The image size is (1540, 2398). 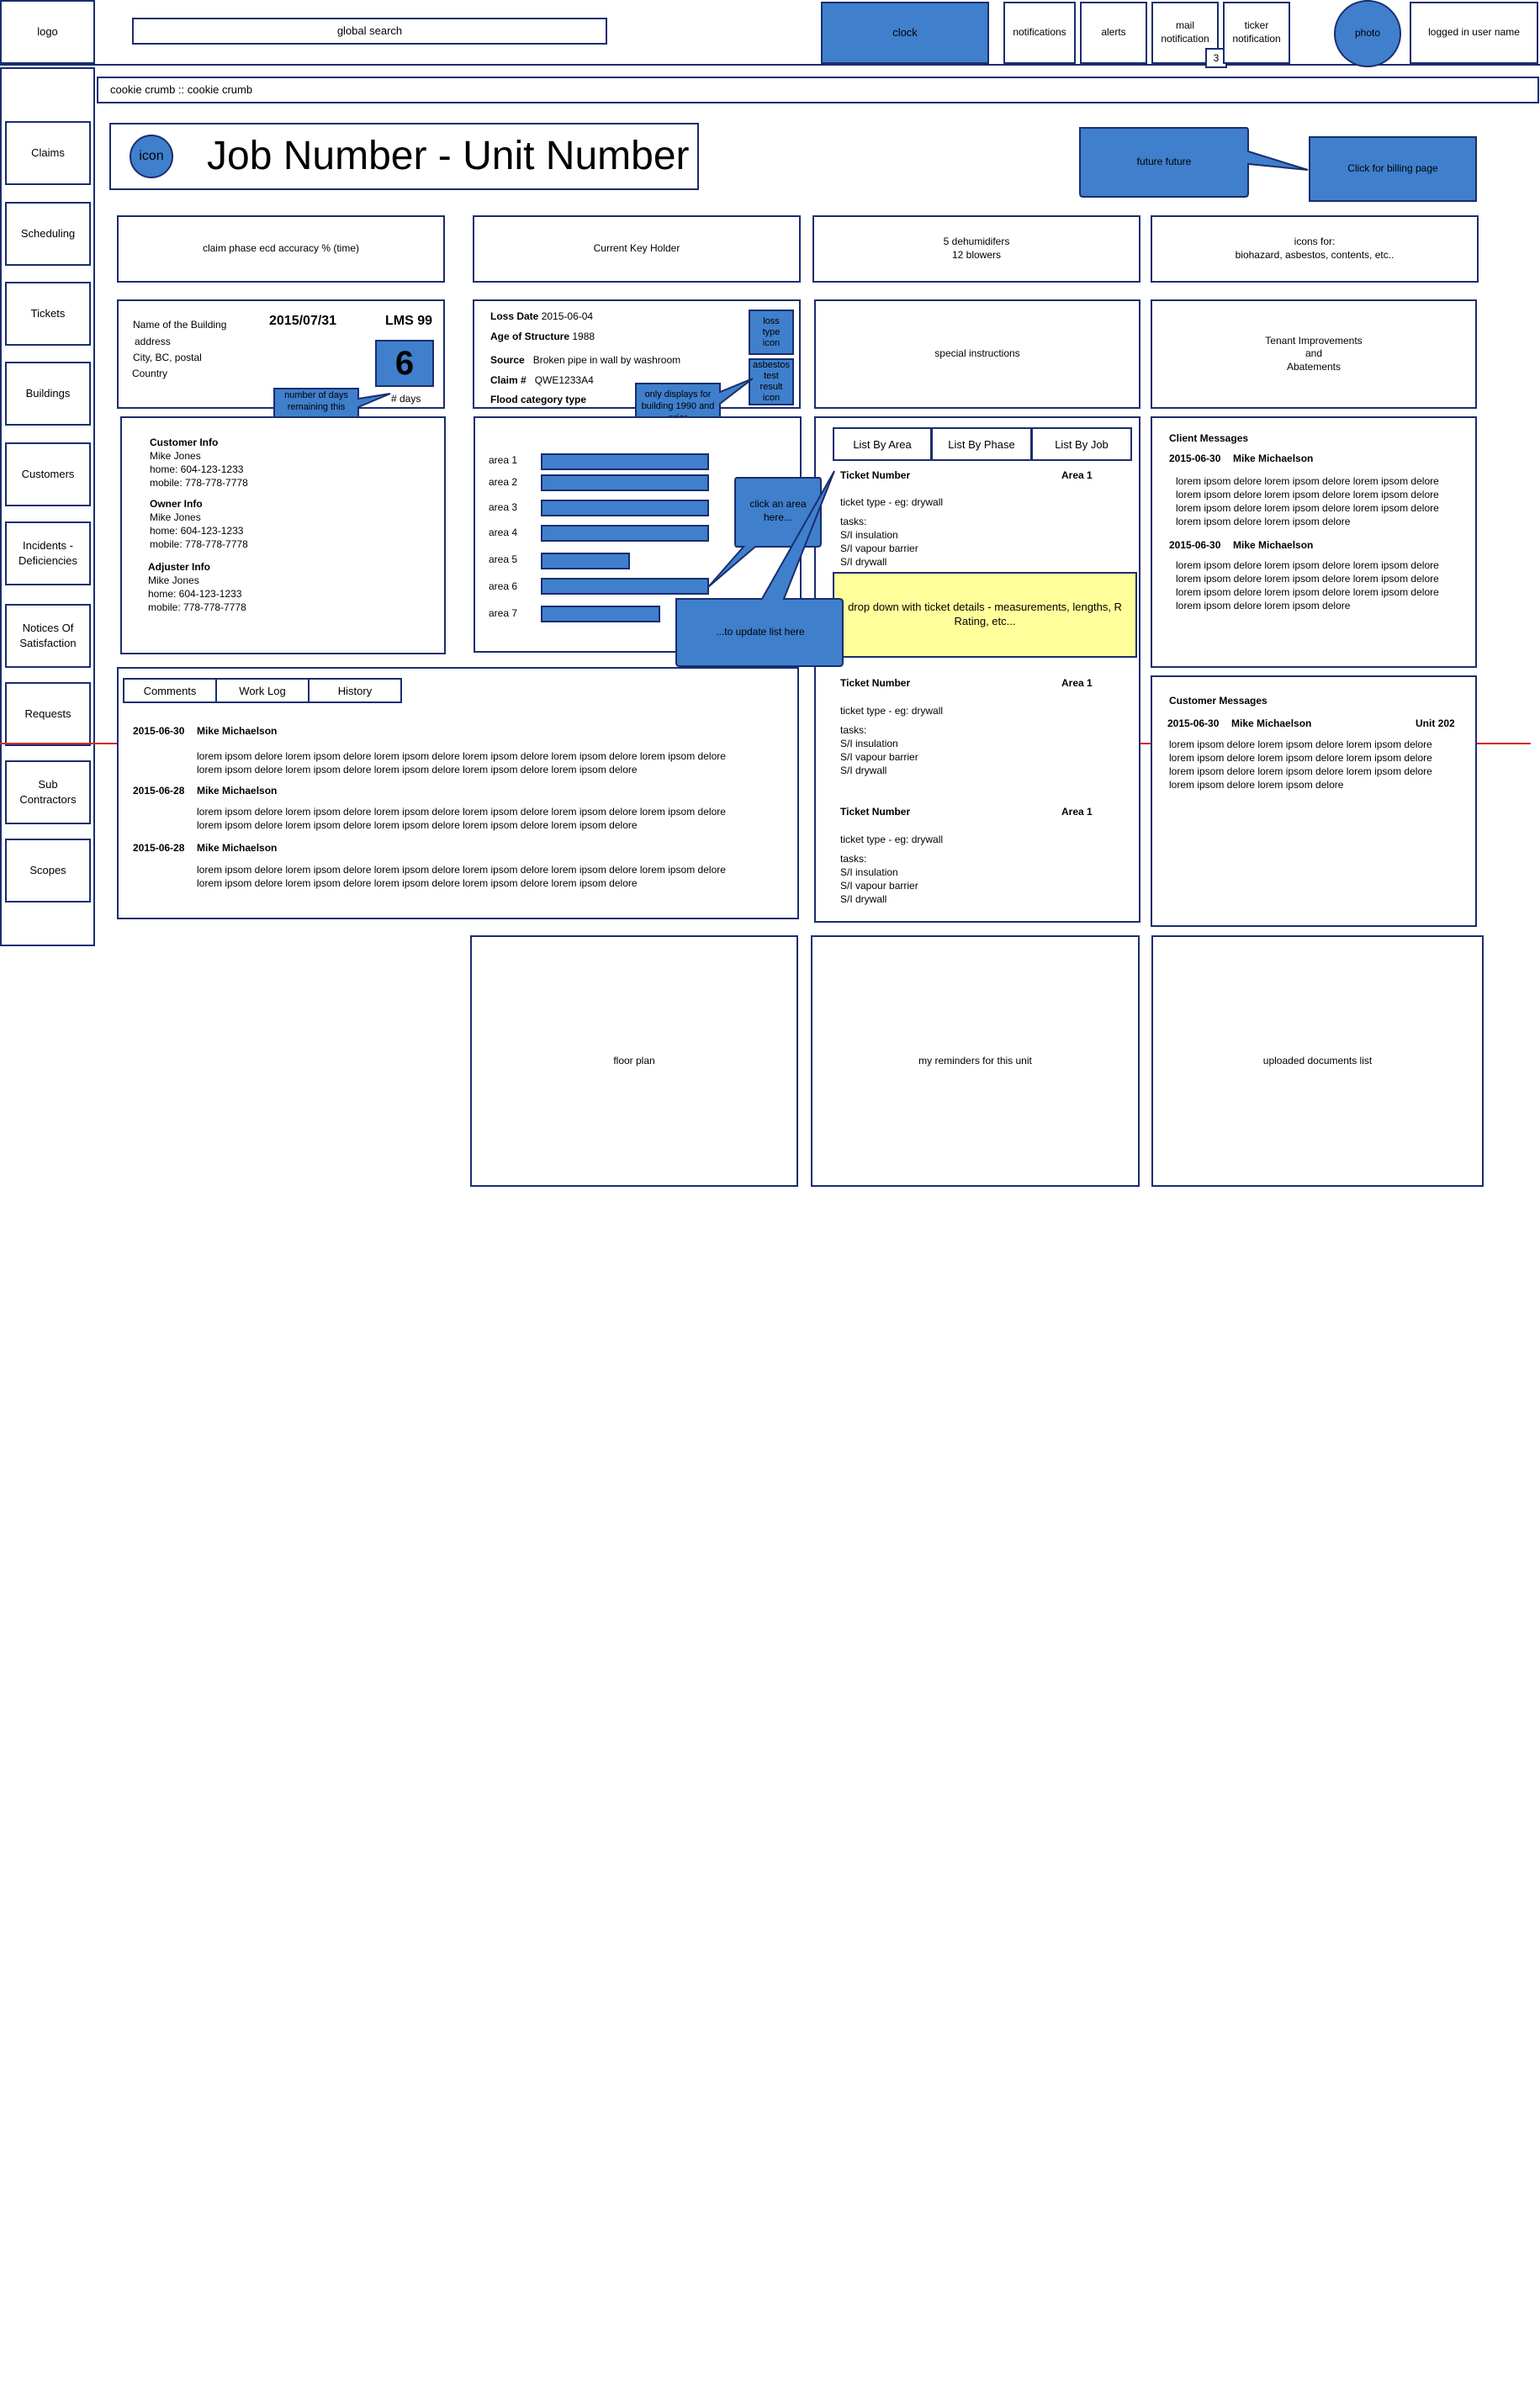 I want to click on sidebar-item-tickets: Tickets, so click(x=48, y=314).